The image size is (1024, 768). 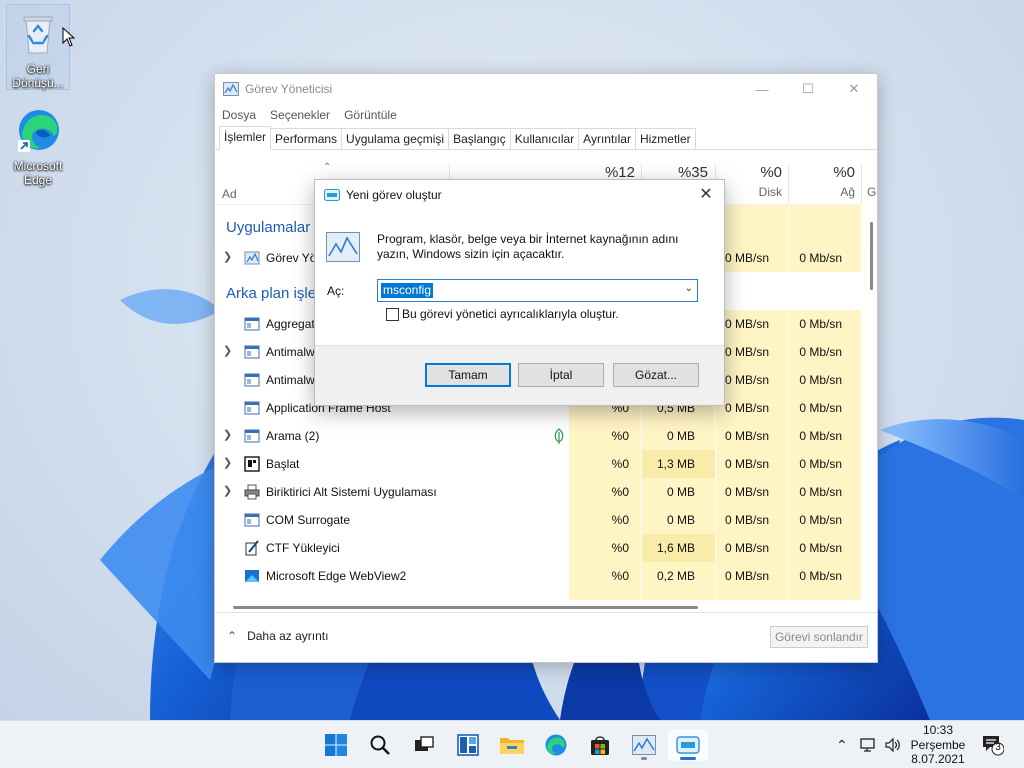 What do you see at coordinates (847, 192) in the screenshot?
I see `network-label: Ağ` at bounding box center [847, 192].